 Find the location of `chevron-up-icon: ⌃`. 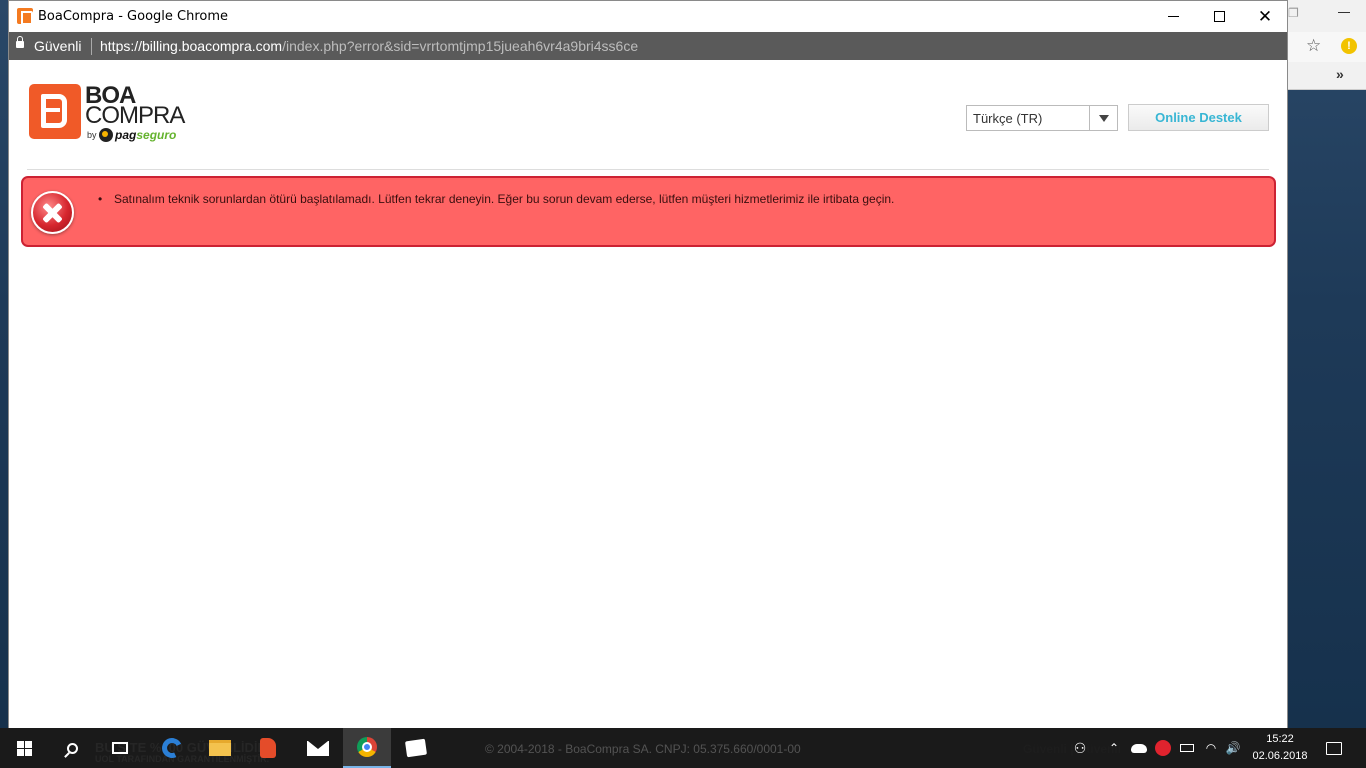

chevron-up-icon: ⌃ is located at coordinates (1114, 748).